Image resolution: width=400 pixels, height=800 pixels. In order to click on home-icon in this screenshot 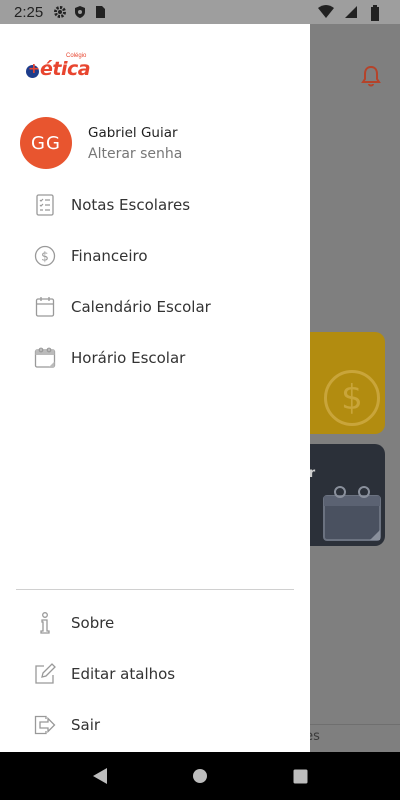, I will do `click(200, 776)`.